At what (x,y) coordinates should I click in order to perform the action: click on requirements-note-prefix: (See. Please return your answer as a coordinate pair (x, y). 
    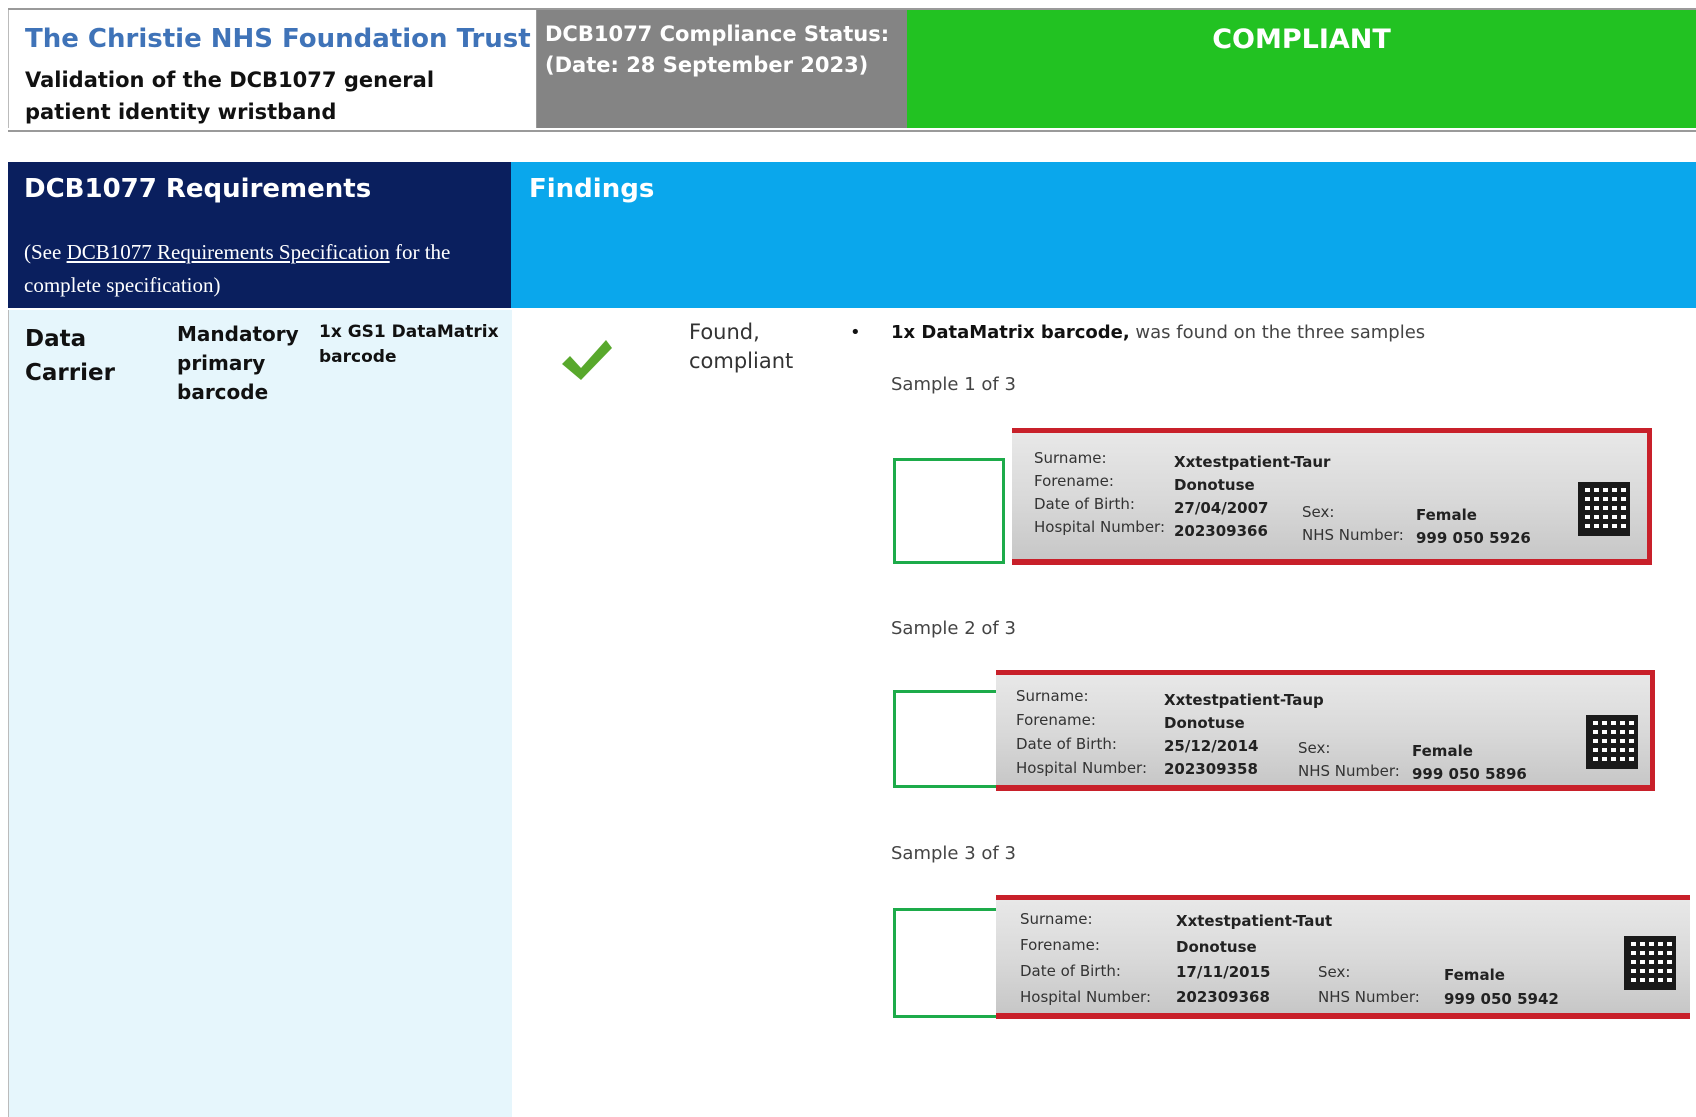
    Looking at the image, I should click on (45, 252).